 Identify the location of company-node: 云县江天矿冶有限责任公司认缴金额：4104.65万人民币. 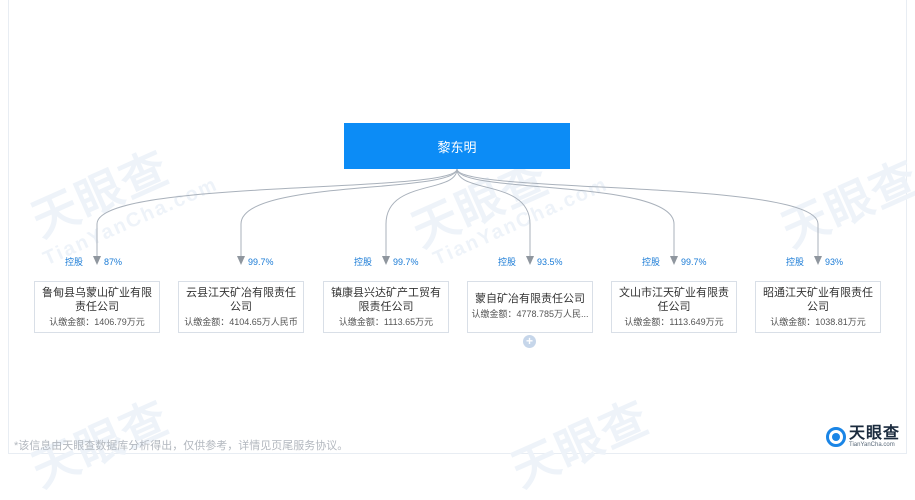
(241, 307).